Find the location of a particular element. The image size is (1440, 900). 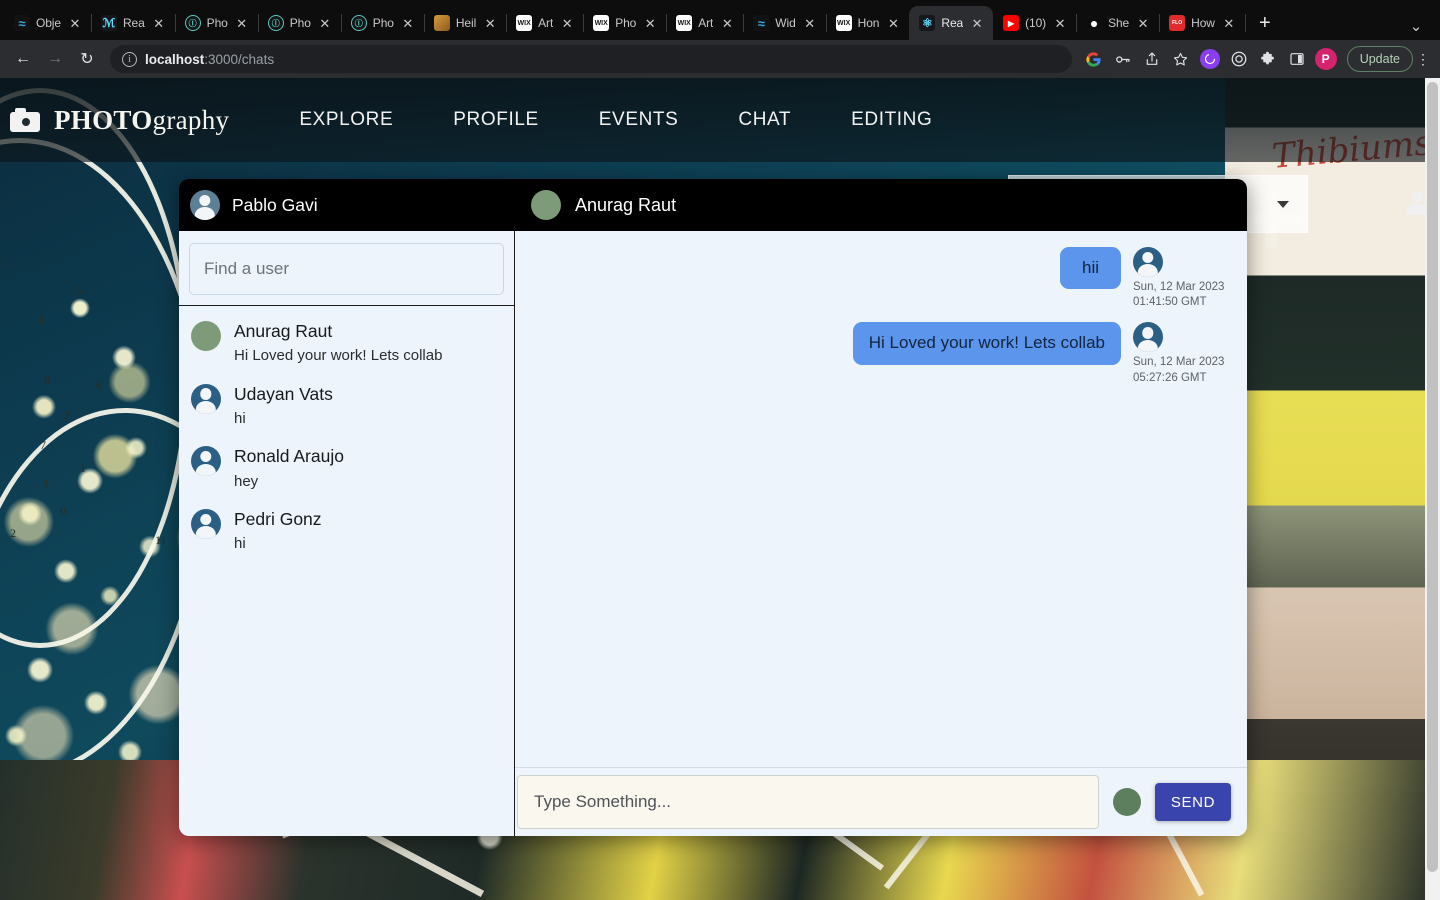

photo-circle-icon: Ⓘ is located at coordinates (275, 23).